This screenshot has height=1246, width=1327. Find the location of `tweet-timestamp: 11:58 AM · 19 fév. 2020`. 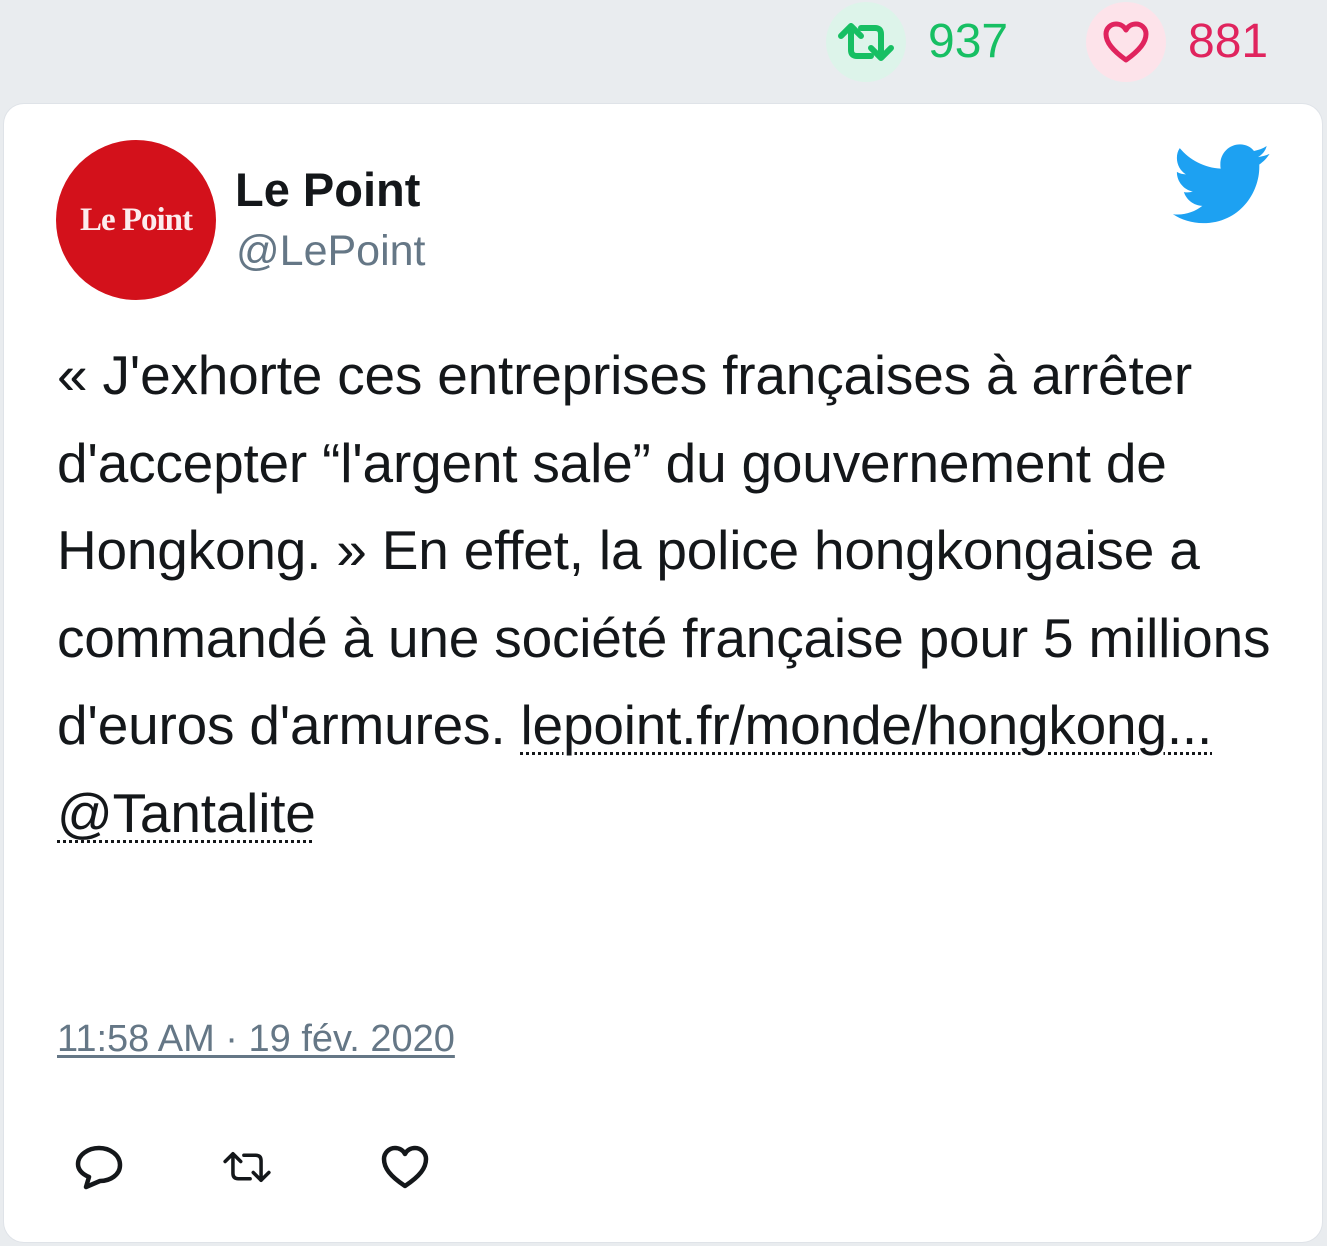

tweet-timestamp: 11:58 AM · 19 fév. 2020 is located at coordinates (256, 1039).